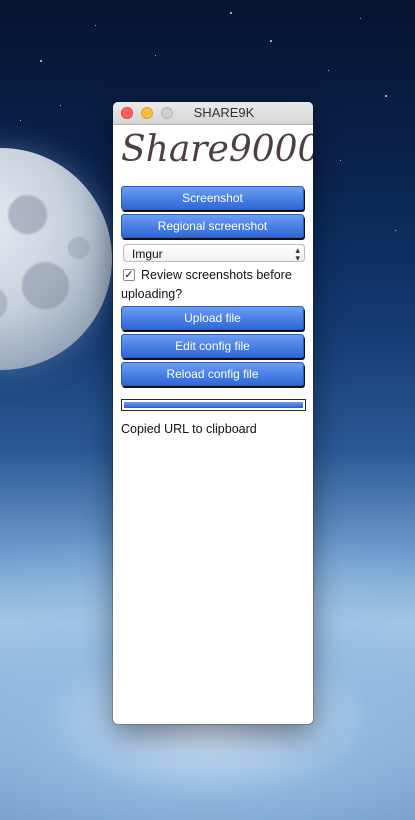 This screenshot has width=415, height=820. I want to click on updown-chevron-icon: ▴ ▾, so click(297, 254).